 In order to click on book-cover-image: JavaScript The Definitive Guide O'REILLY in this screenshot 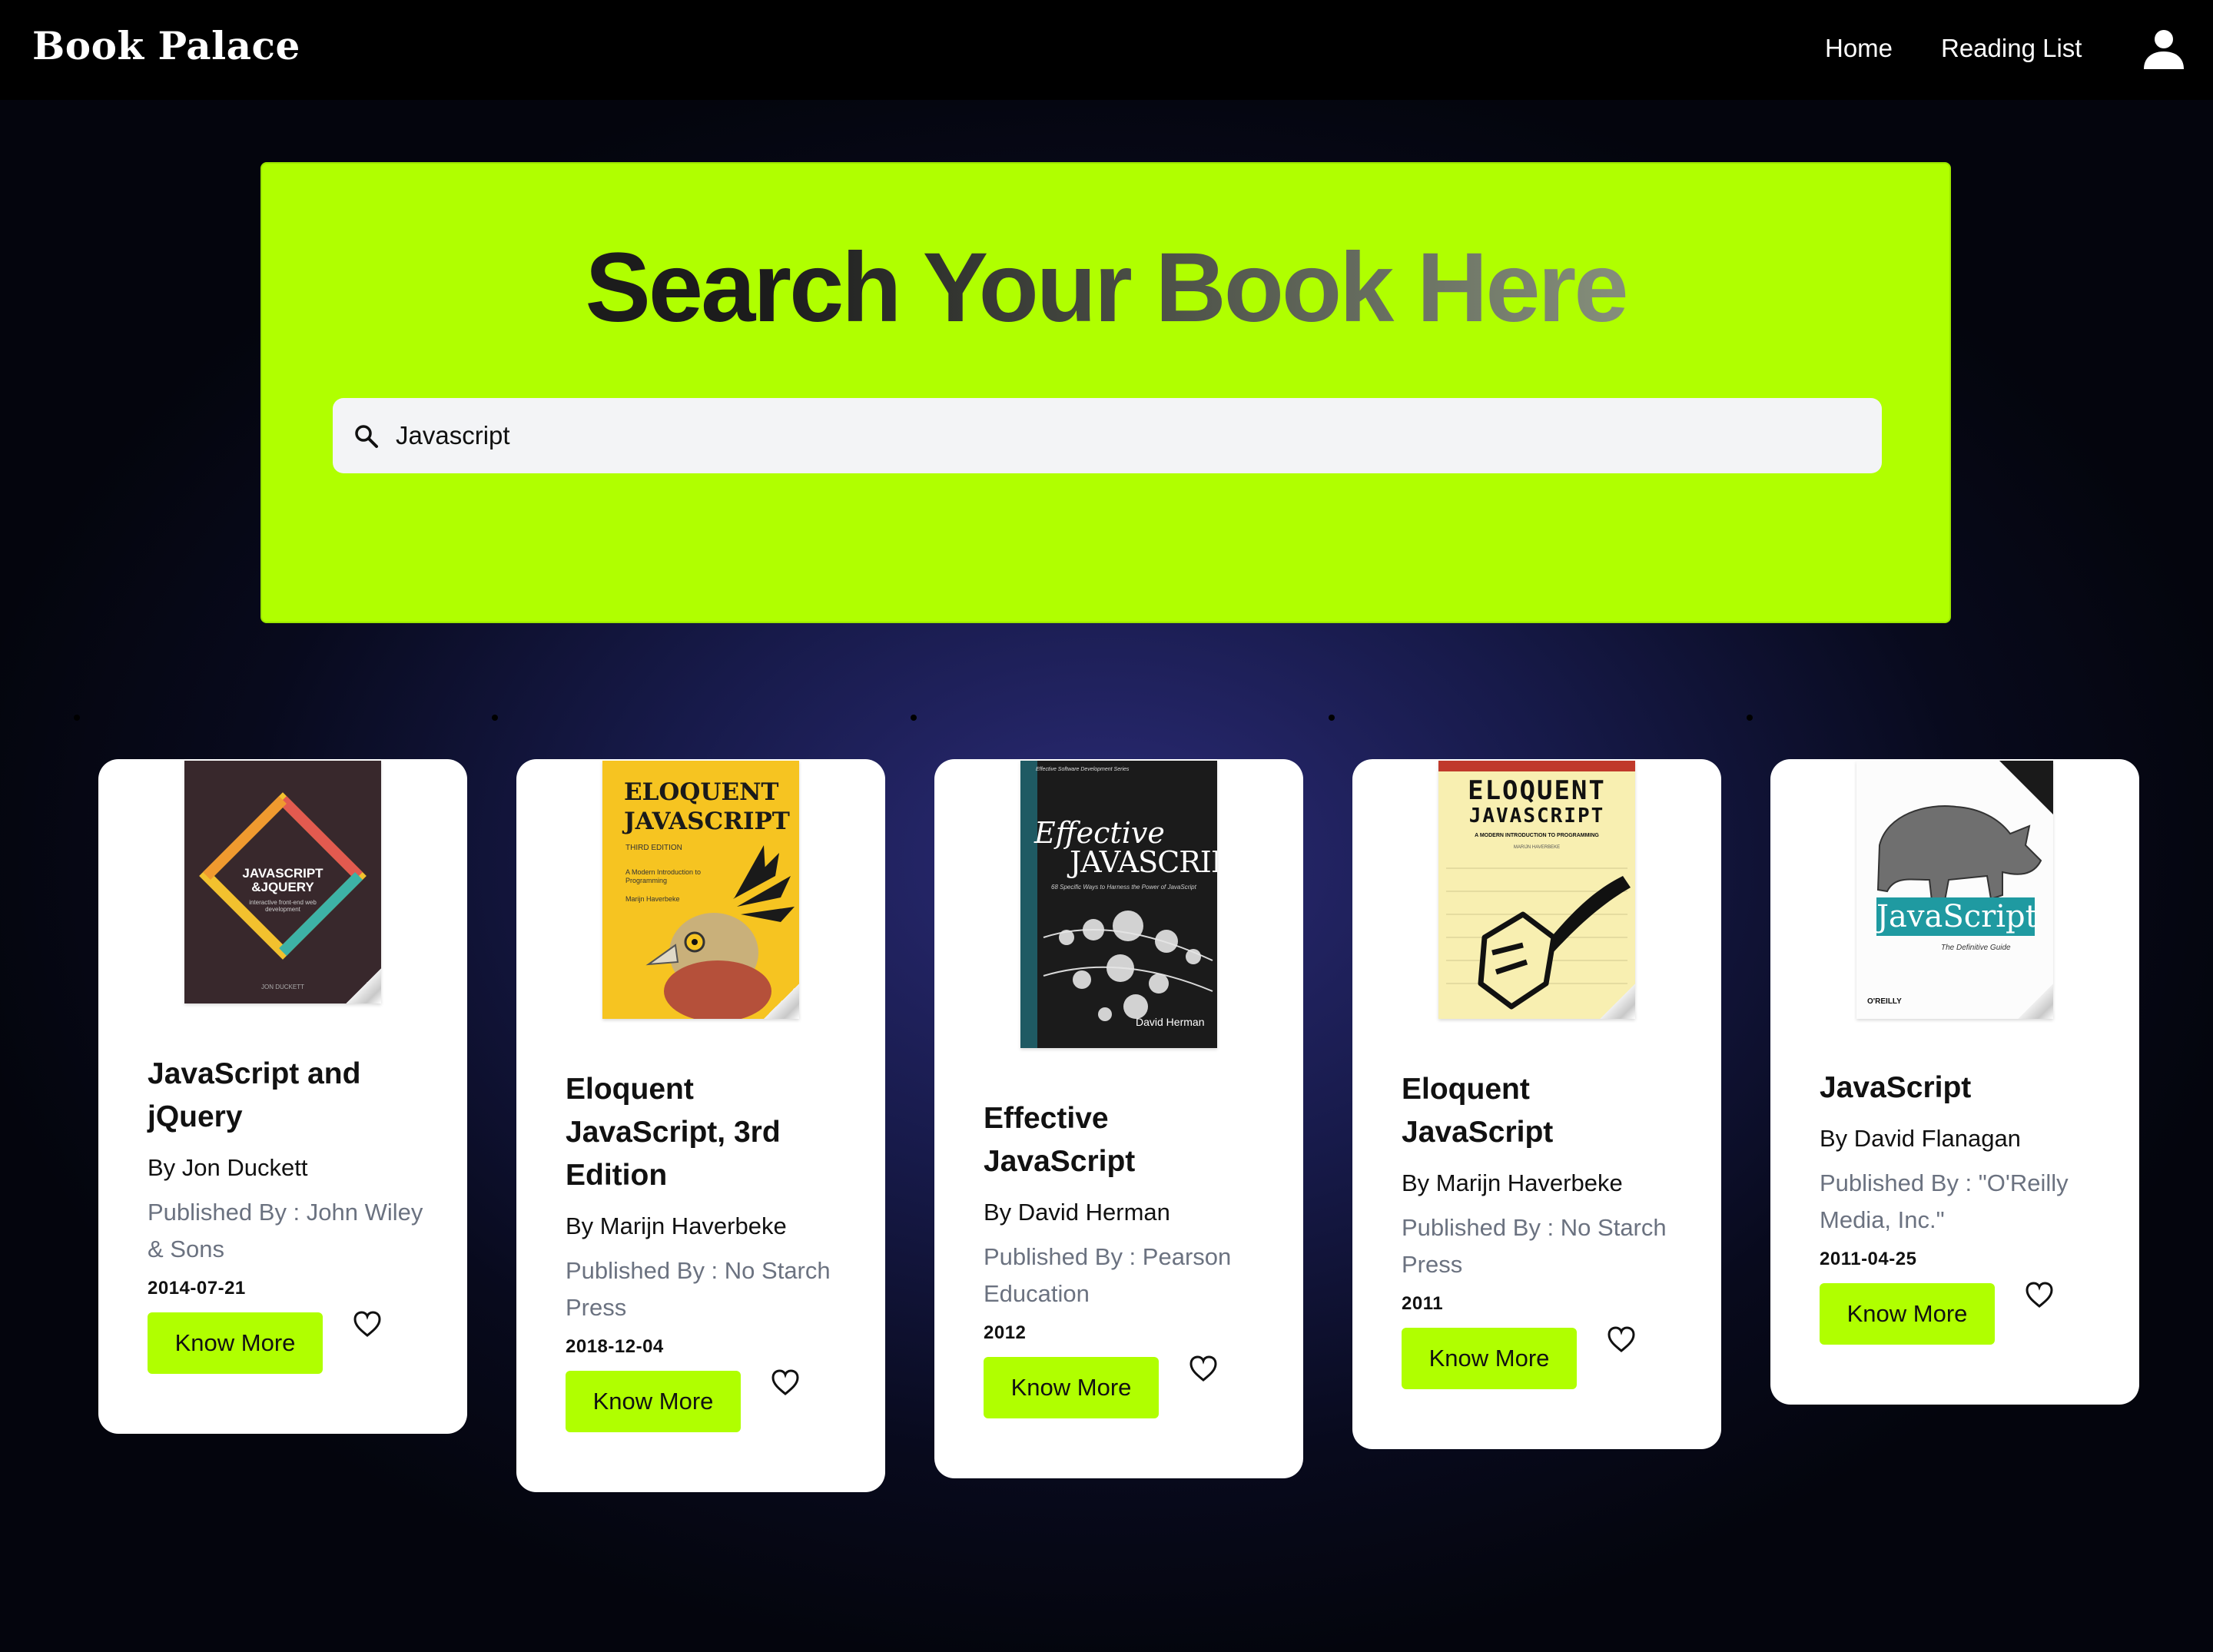, I will do `click(1955, 890)`.